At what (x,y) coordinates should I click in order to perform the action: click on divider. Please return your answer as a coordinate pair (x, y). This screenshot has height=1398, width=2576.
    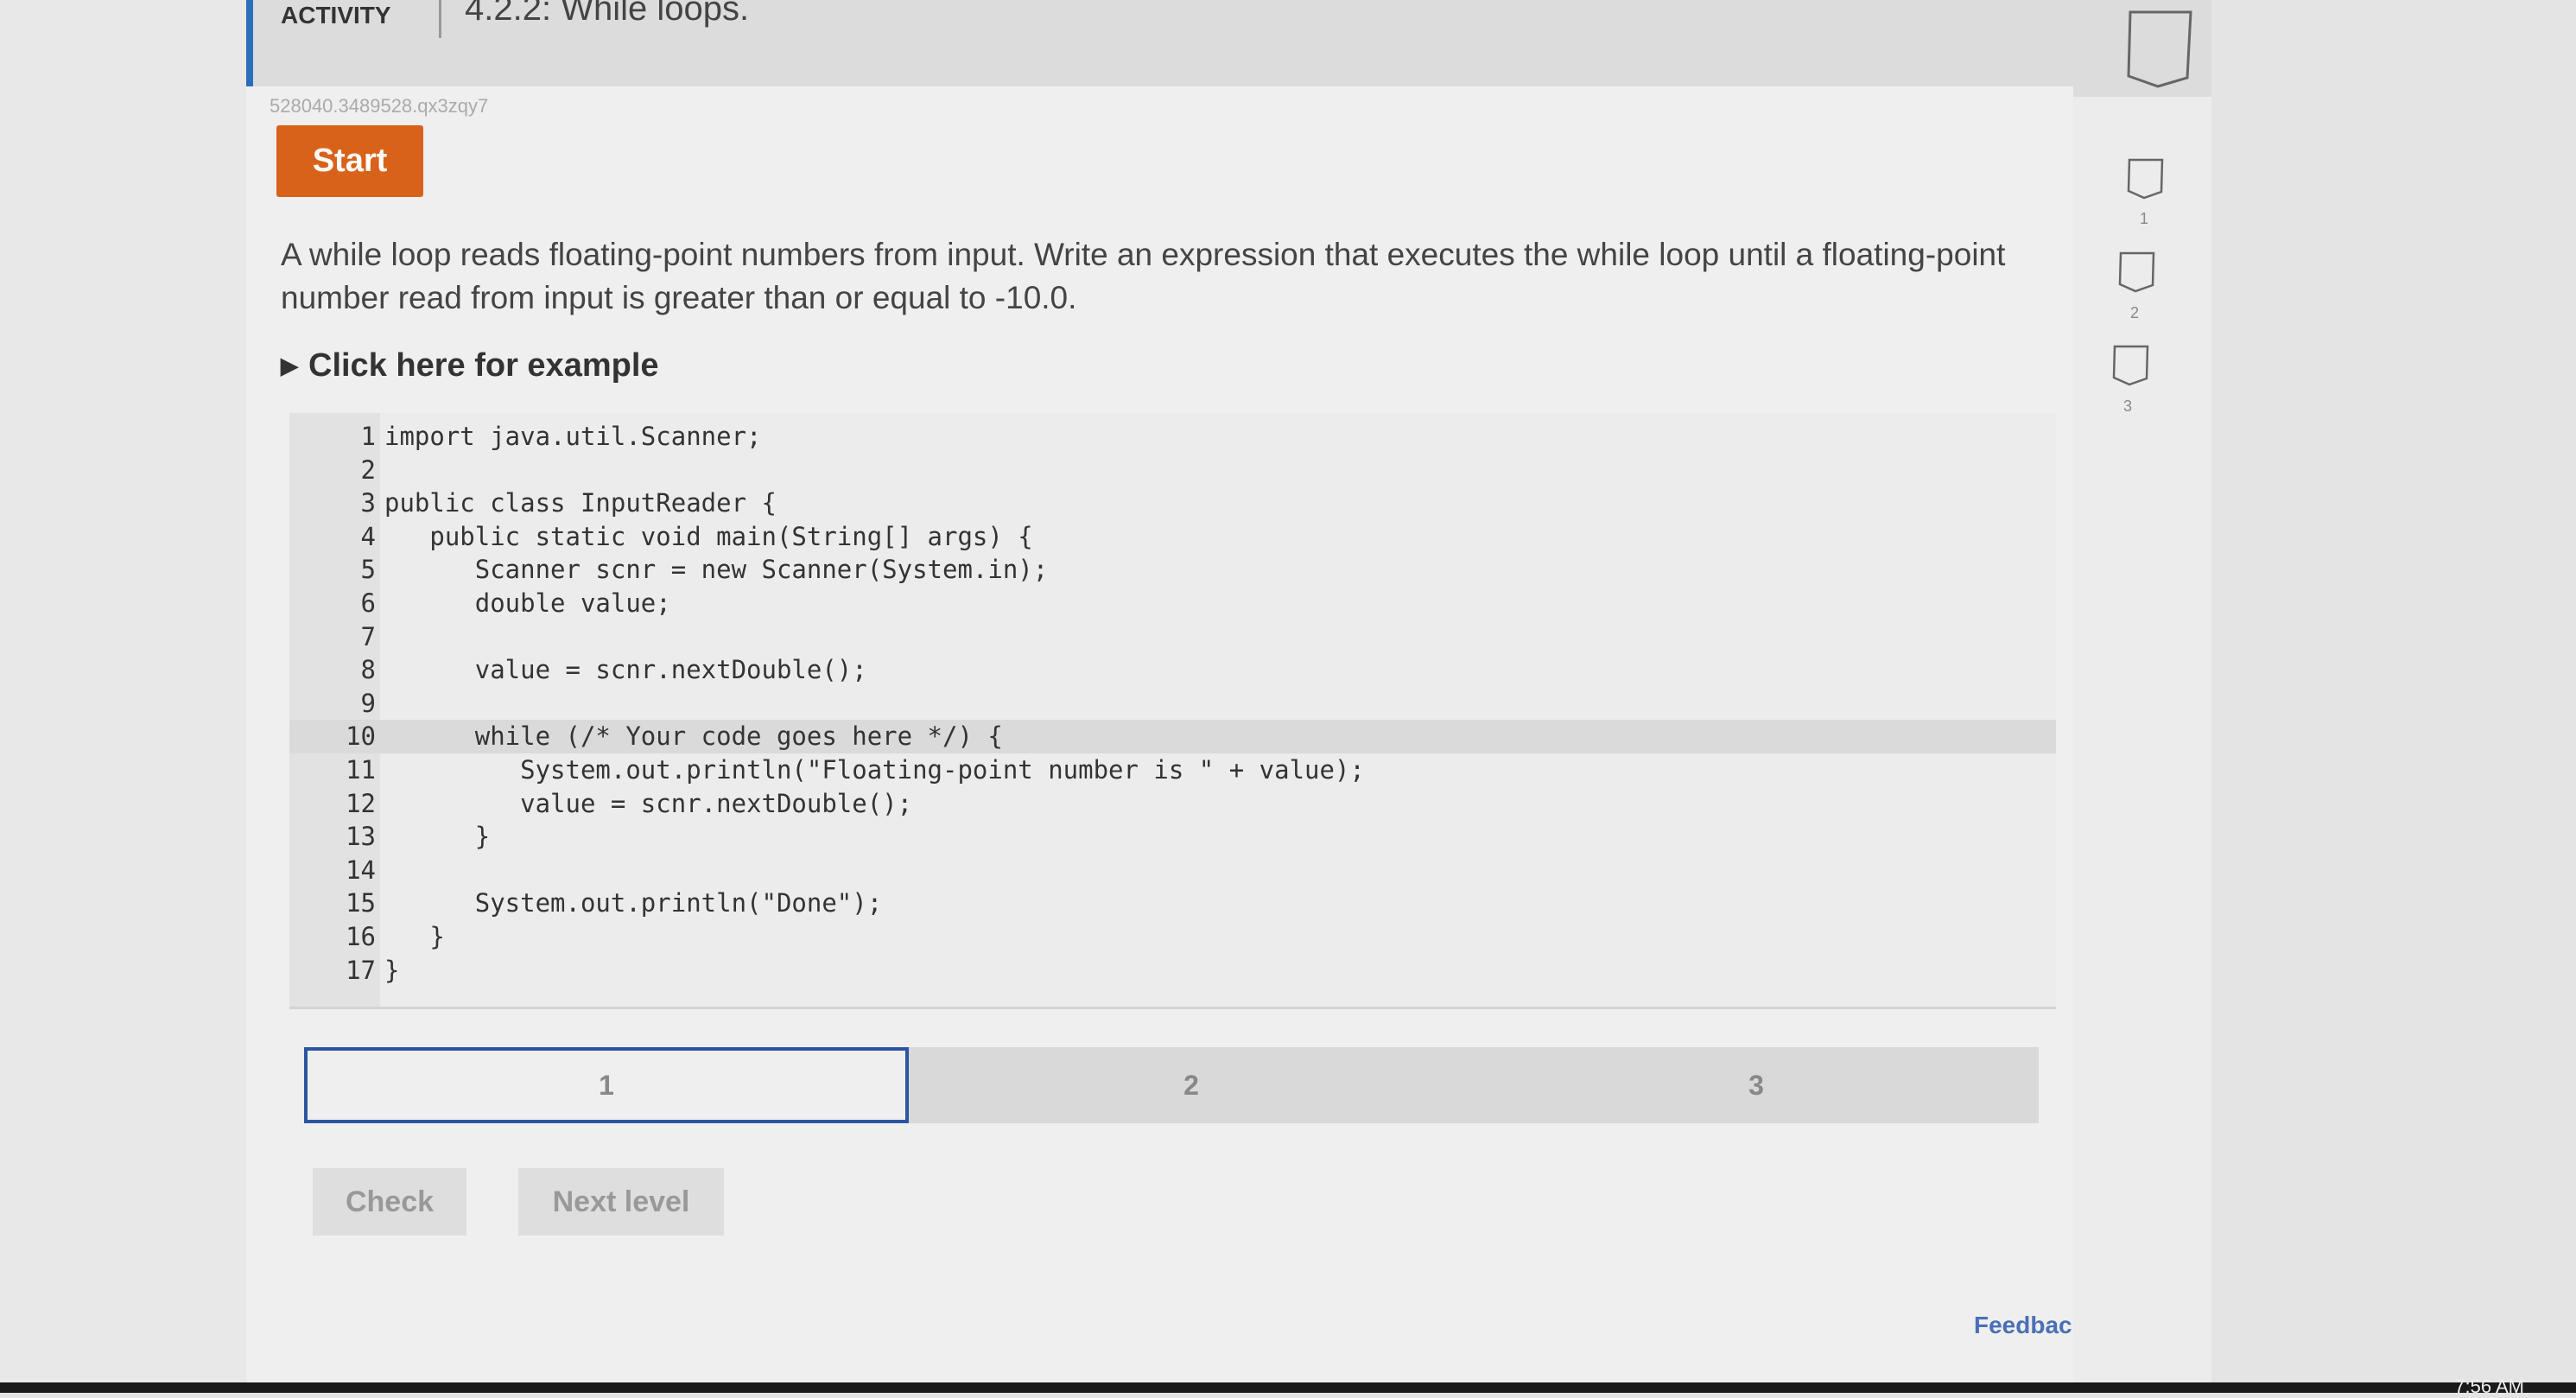
    Looking at the image, I should click on (440, 19).